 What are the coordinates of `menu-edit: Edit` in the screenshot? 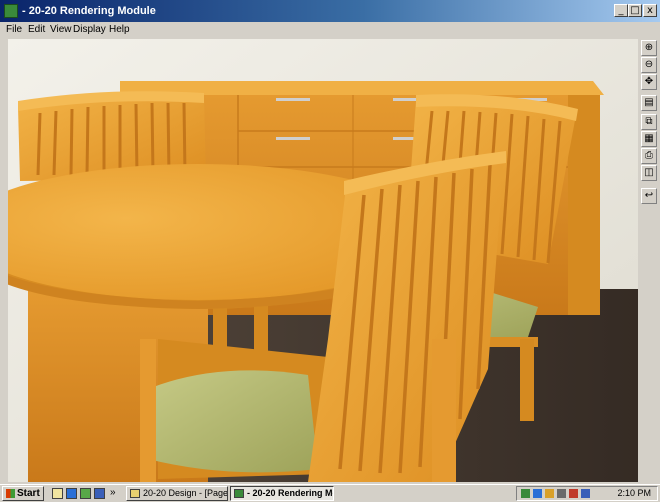 It's located at (36, 30).